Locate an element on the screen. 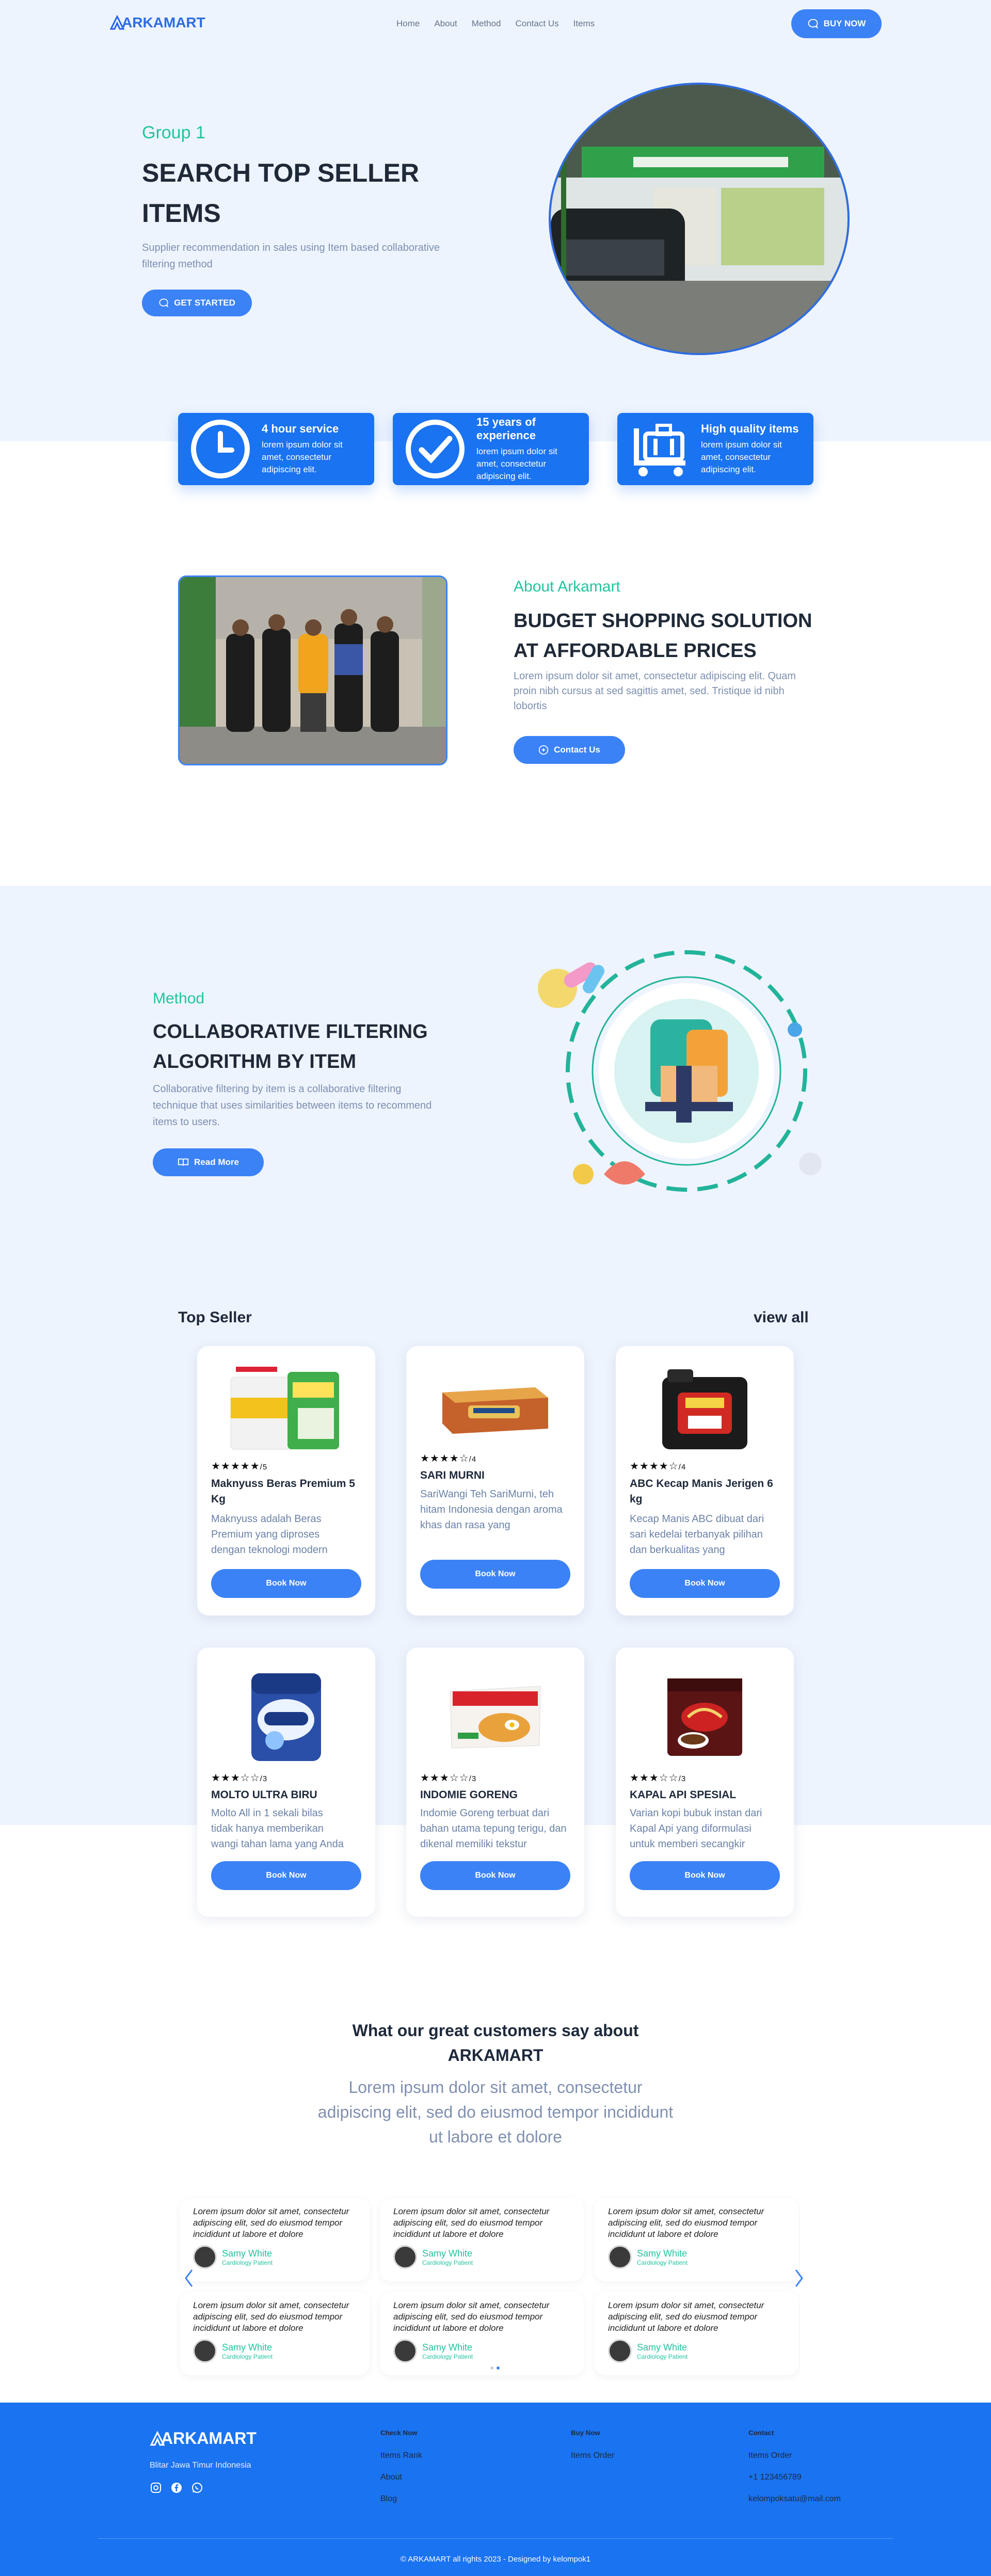  testimonials-title-line2: ARKAMART is located at coordinates (495, 2055).